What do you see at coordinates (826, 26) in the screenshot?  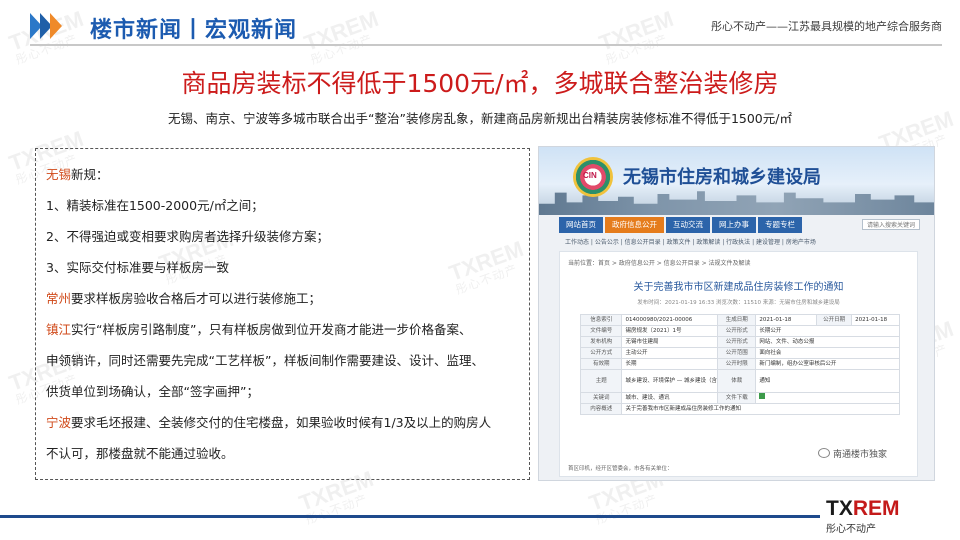 I see `company-slogan: 彤心不动产——江苏最具规模的地产综合服务商` at bounding box center [826, 26].